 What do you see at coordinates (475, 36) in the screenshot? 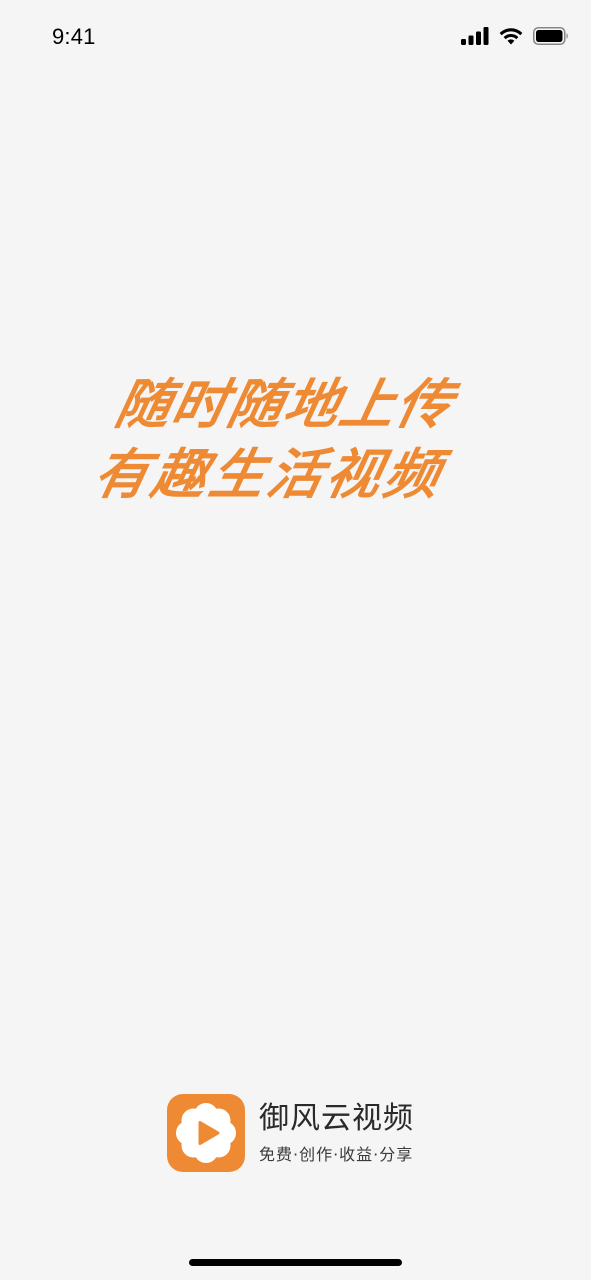
I see `cellular-signal-icon` at bounding box center [475, 36].